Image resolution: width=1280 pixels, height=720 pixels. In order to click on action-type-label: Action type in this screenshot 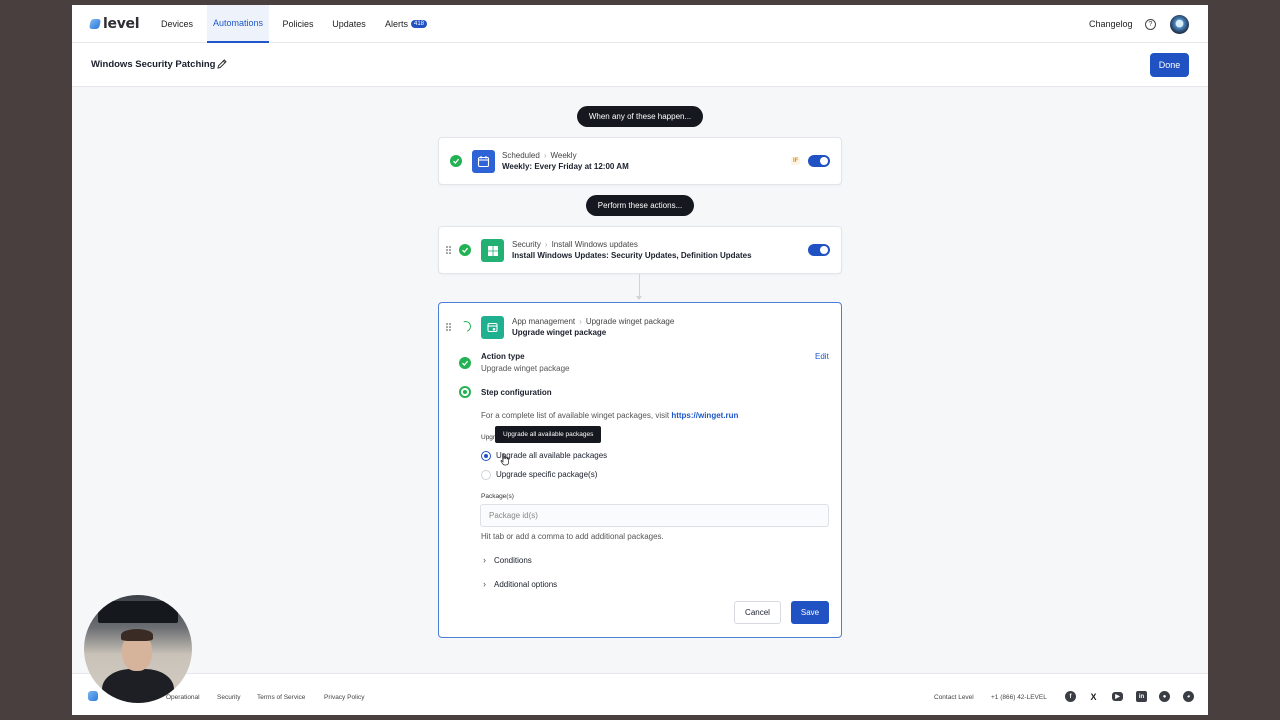, I will do `click(503, 356)`.